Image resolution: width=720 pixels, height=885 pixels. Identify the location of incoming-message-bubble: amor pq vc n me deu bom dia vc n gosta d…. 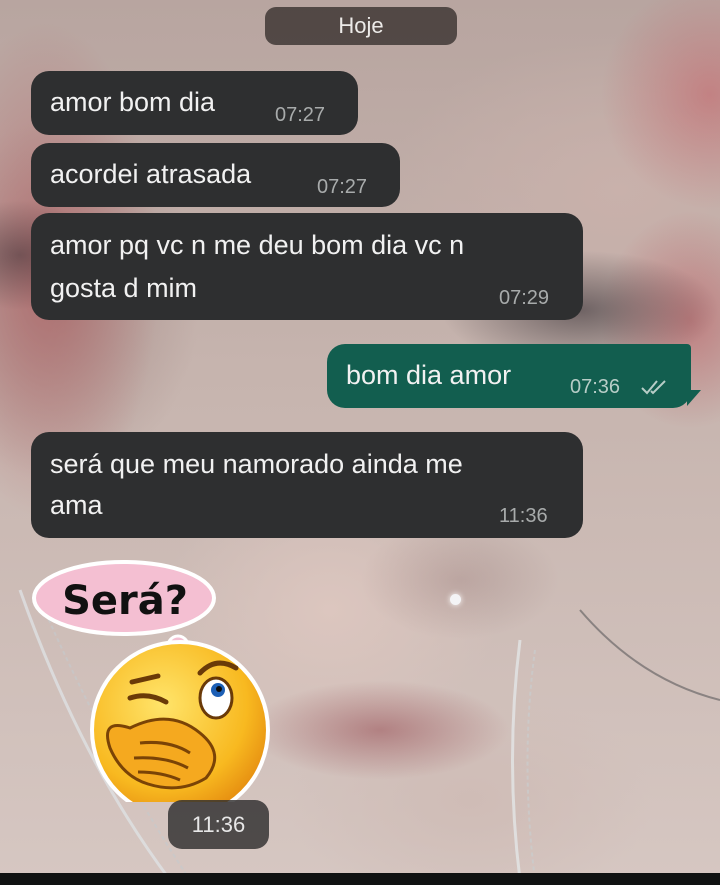
(307, 266).